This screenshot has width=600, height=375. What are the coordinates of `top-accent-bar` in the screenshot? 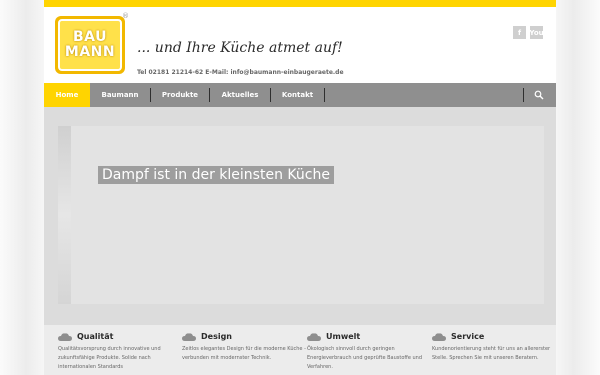 It's located at (300, 3).